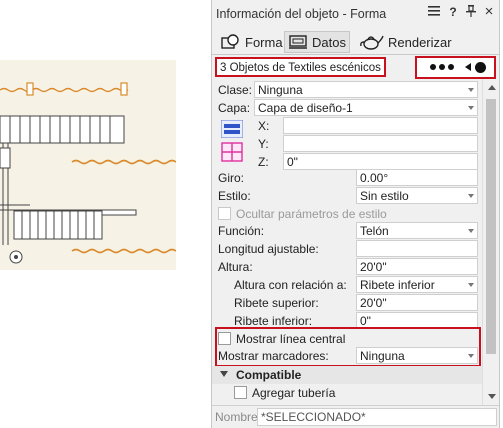  What do you see at coordinates (298, 42) in the screenshot?
I see `data-icon` at bounding box center [298, 42].